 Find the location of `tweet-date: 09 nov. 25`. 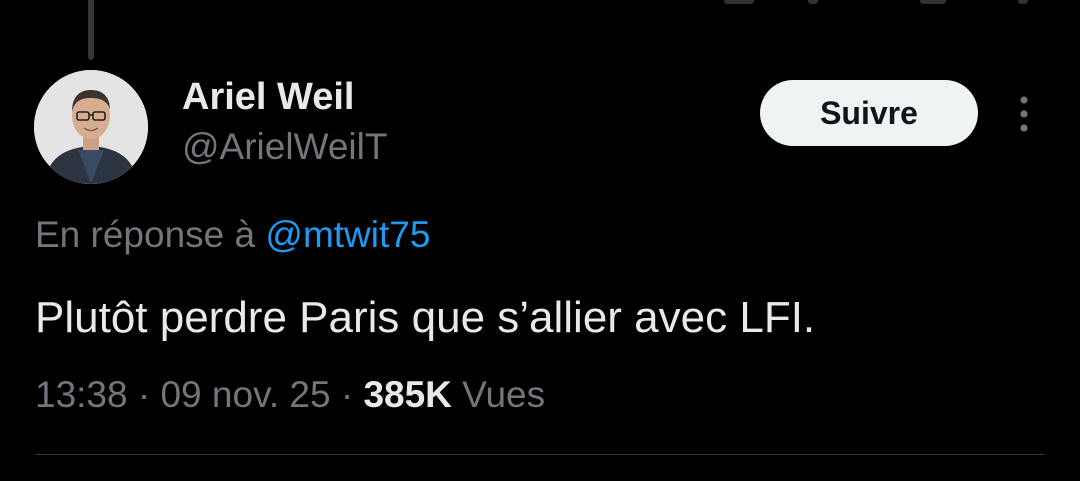

tweet-date: 09 nov. 25 is located at coordinates (245, 394).